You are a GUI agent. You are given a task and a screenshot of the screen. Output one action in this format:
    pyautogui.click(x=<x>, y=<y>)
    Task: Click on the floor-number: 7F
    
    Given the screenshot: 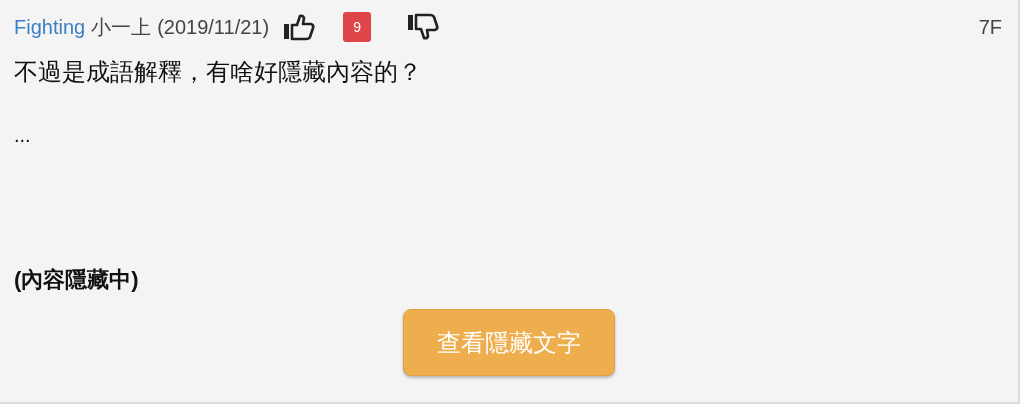 What is the action you would take?
    pyautogui.click(x=990, y=27)
    